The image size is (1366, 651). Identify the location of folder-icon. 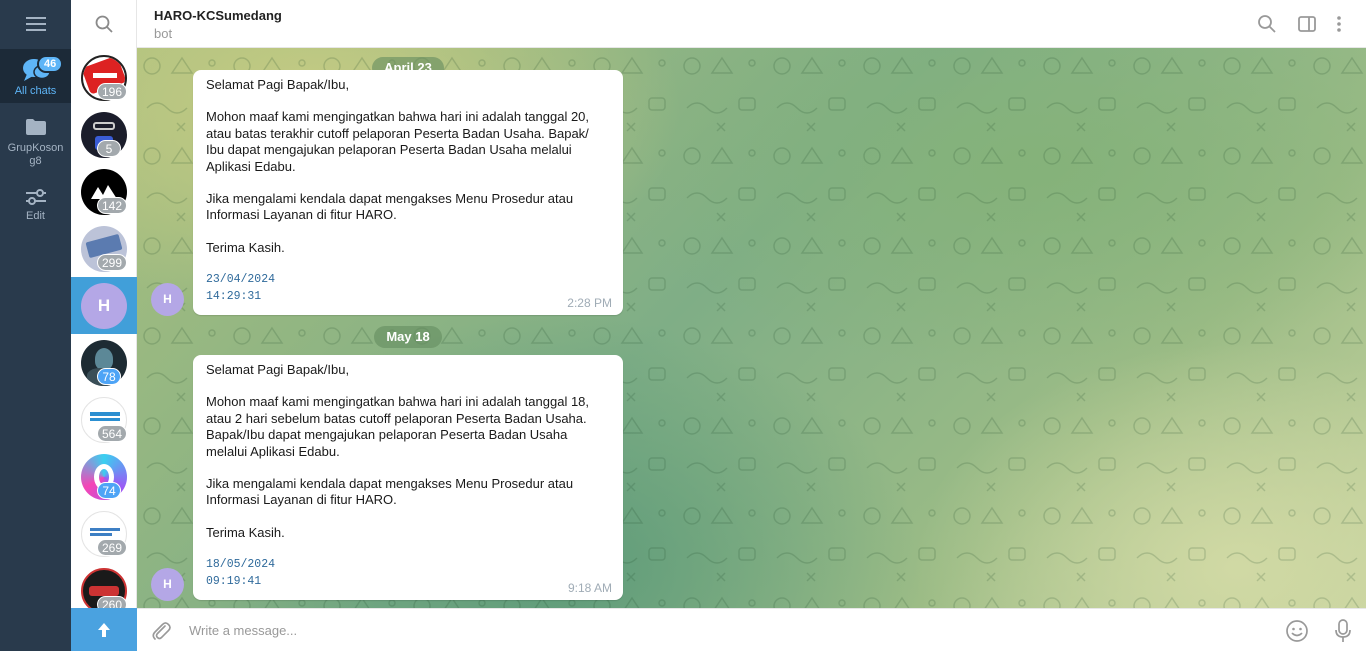
(35, 127).